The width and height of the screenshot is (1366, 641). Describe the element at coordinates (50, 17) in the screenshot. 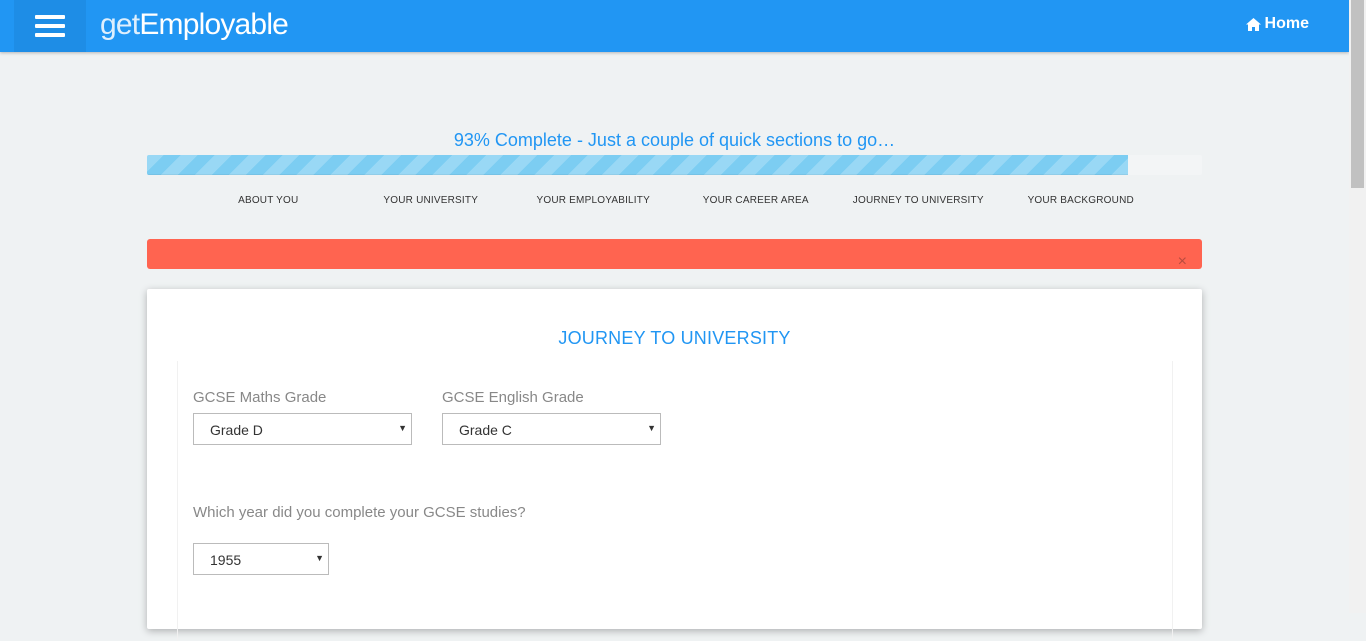

I see `hamburger-icon` at that location.